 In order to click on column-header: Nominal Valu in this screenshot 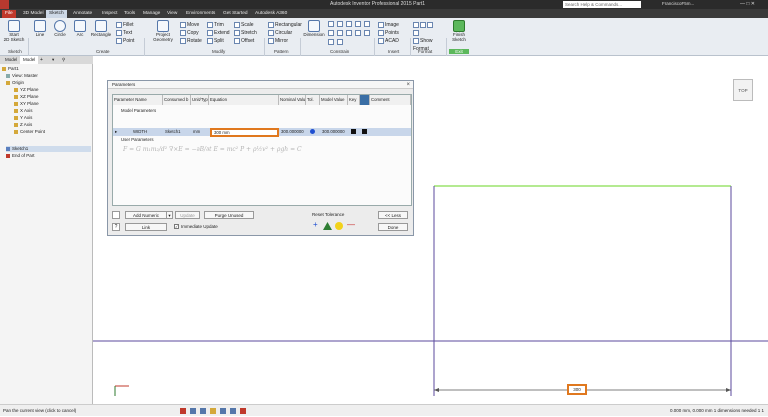, I will do `click(292, 100)`.